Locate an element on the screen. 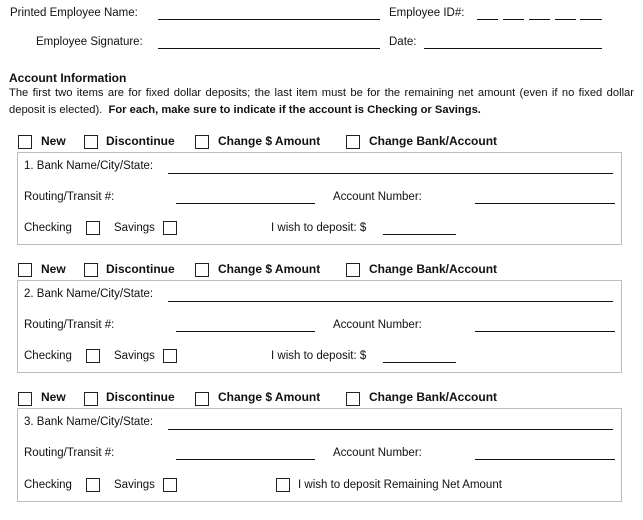 The height and width of the screenshot is (520, 643). date-label: Date: is located at coordinates (403, 42).